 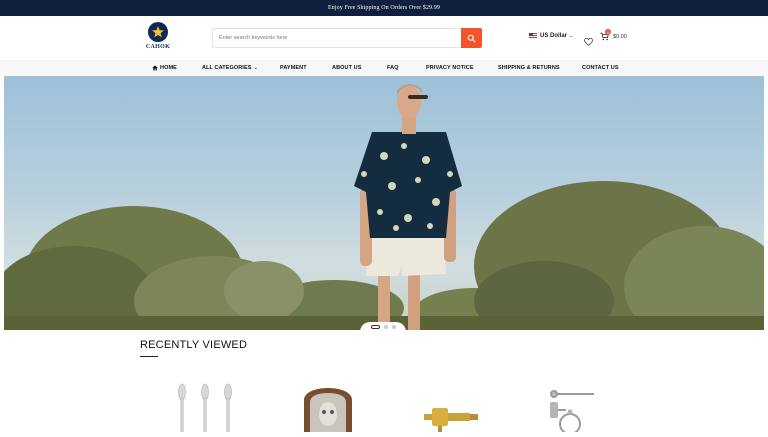 I want to click on search-bar, so click(x=347, y=38).